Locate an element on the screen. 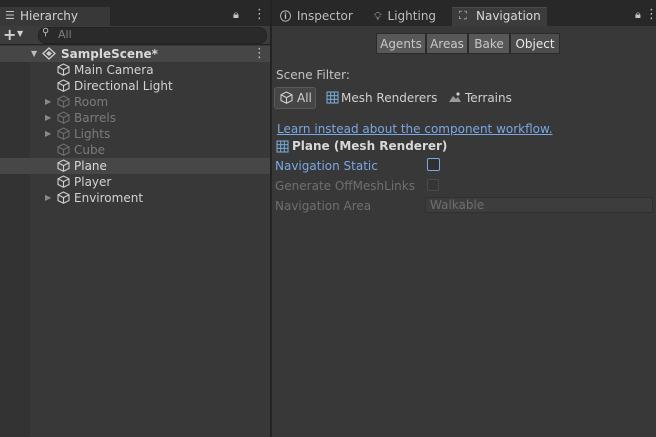 The image size is (656, 437). section-bake: Bake is located at coordinates (489, 43).